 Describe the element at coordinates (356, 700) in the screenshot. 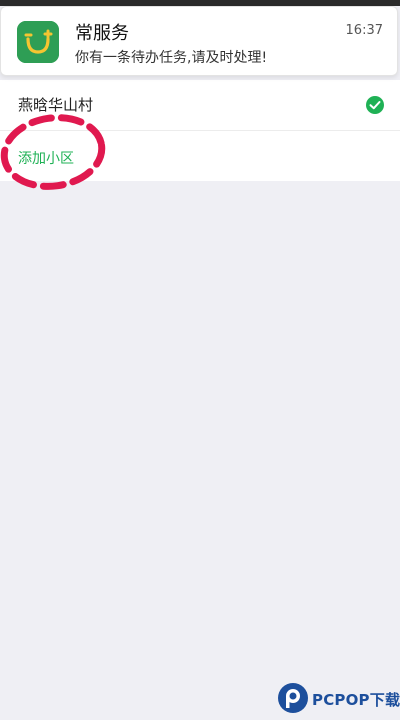

I see `watermark-text: PCPOP下载` at that location.